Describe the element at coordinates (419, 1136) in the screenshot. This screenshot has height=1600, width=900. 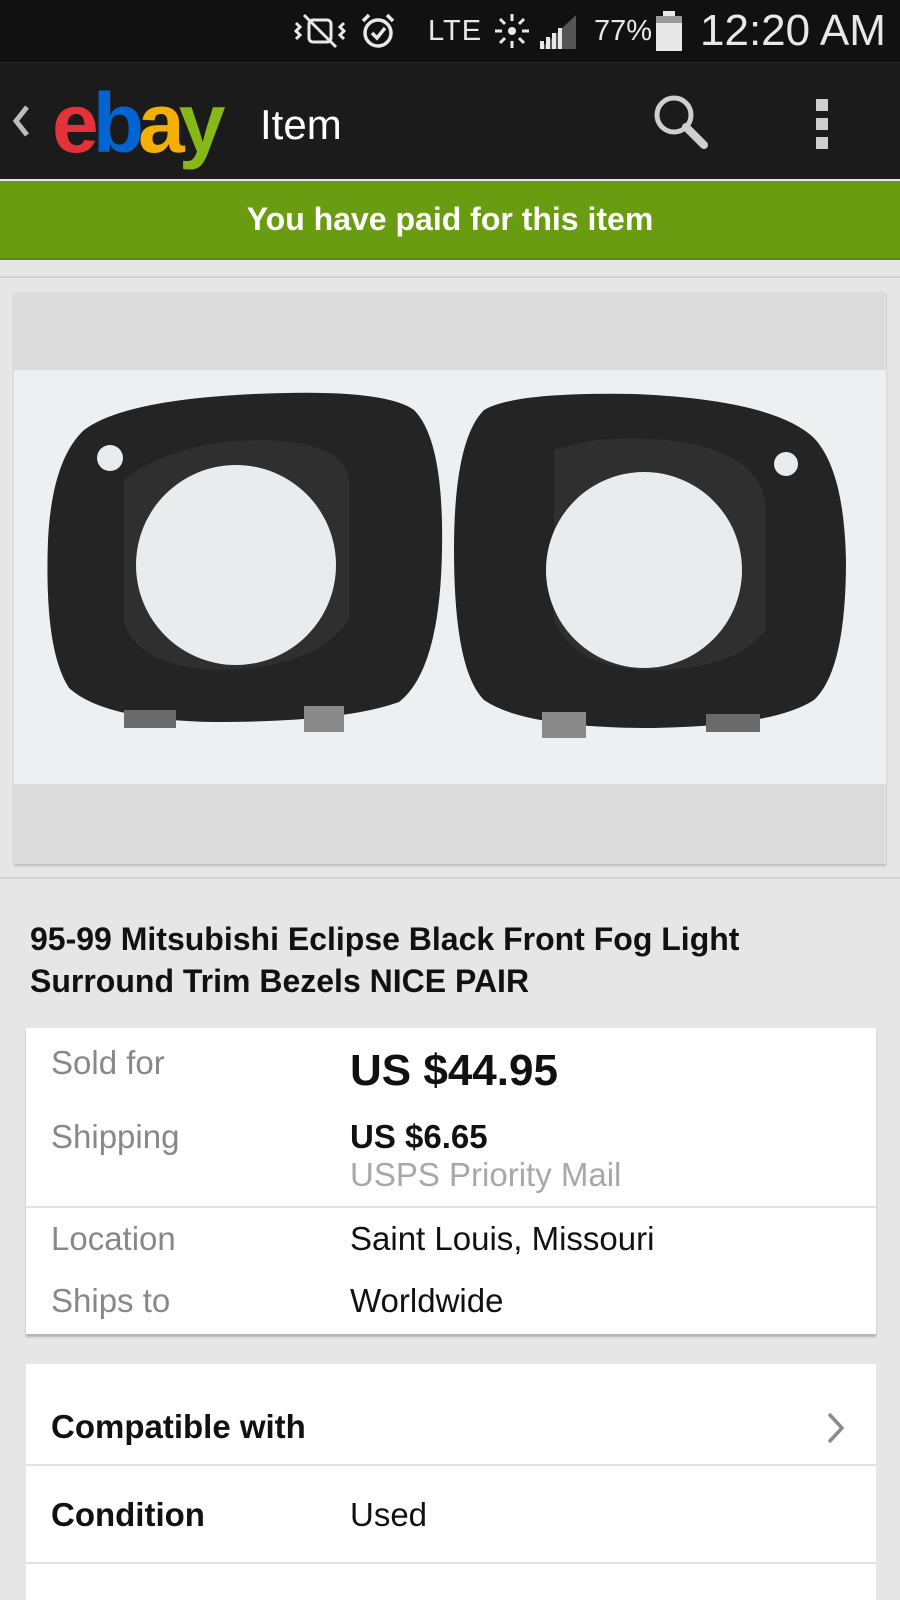
I see `shipping-price: US $6.65` at that location.